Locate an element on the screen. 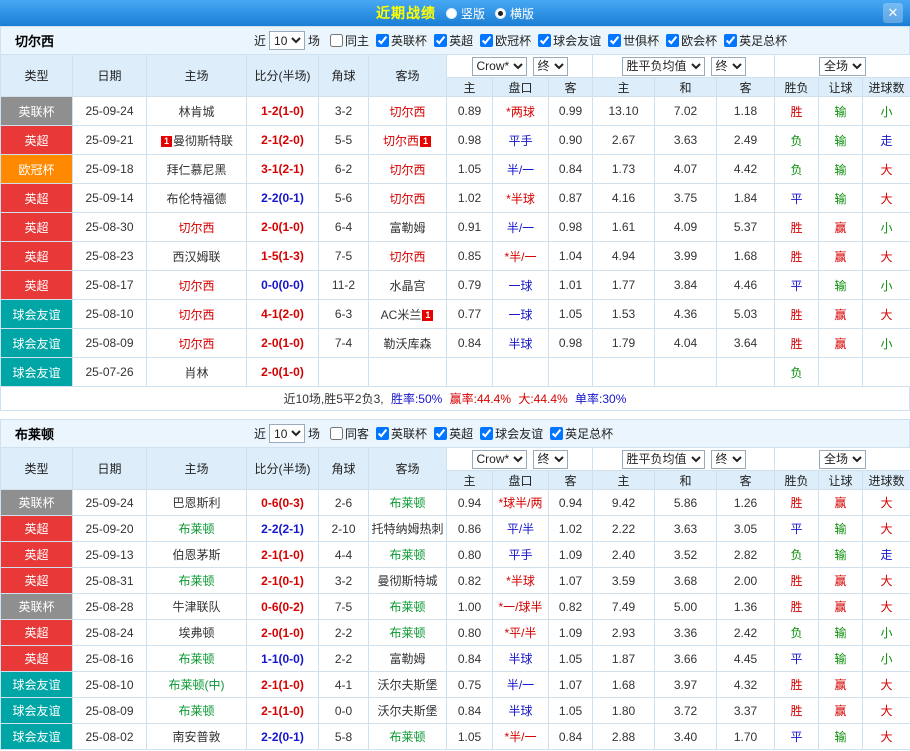 The height and width of the screenshot is (751, 910). cell-avg-home: 3.59 is located at coordinates (624, 580).